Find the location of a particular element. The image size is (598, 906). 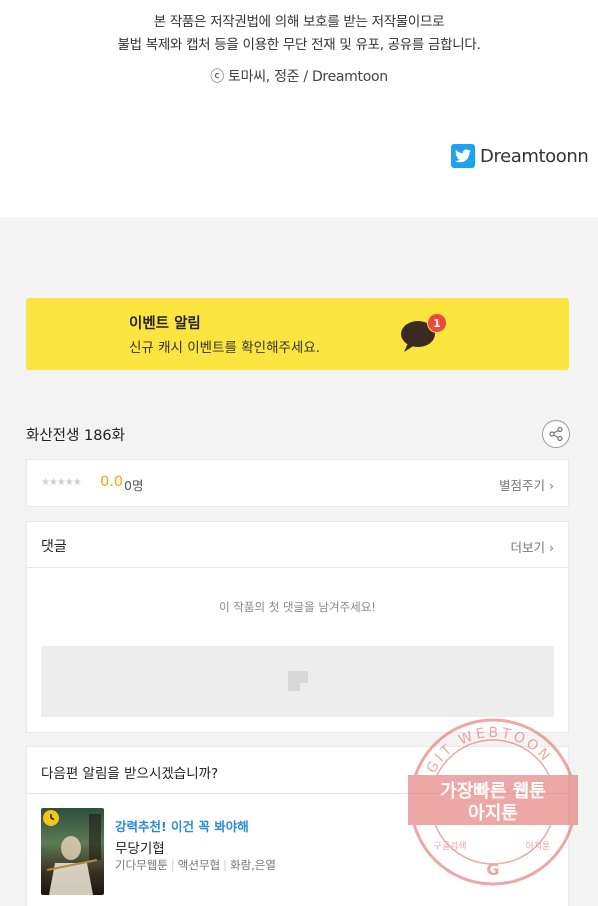

comments-title: 댓글 is located at coordinates (54, 547).